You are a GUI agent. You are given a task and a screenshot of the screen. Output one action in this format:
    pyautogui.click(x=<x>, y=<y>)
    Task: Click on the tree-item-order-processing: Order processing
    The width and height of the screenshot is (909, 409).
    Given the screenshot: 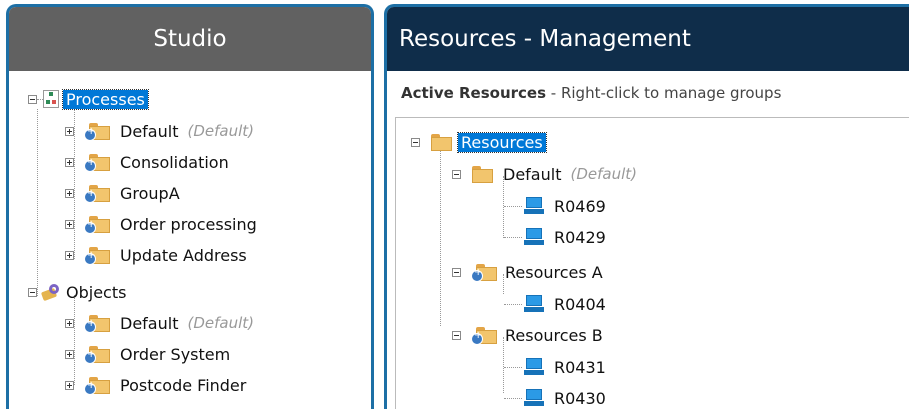 What is the action you would take?
    pyautogui.click(x=161, y=224)
    